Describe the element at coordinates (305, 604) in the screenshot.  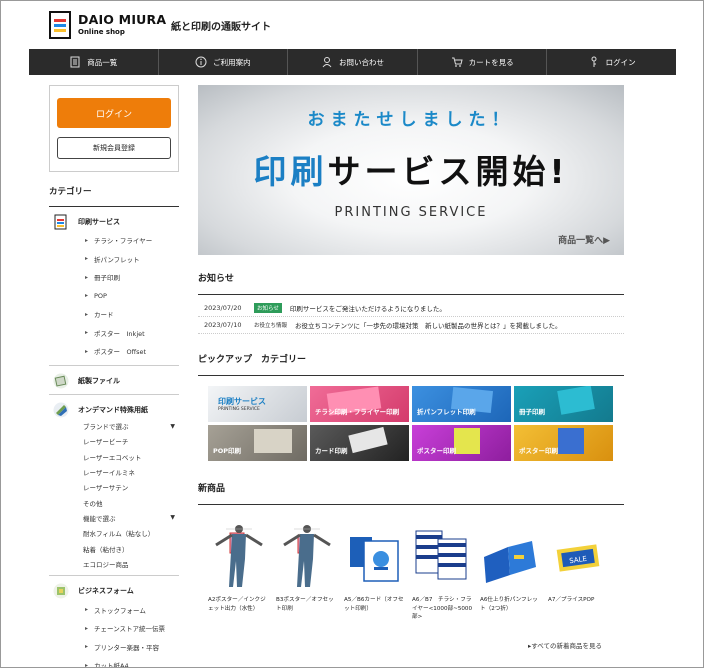
I see `product-name: B3ポスター／オフセット印刷` at that location.